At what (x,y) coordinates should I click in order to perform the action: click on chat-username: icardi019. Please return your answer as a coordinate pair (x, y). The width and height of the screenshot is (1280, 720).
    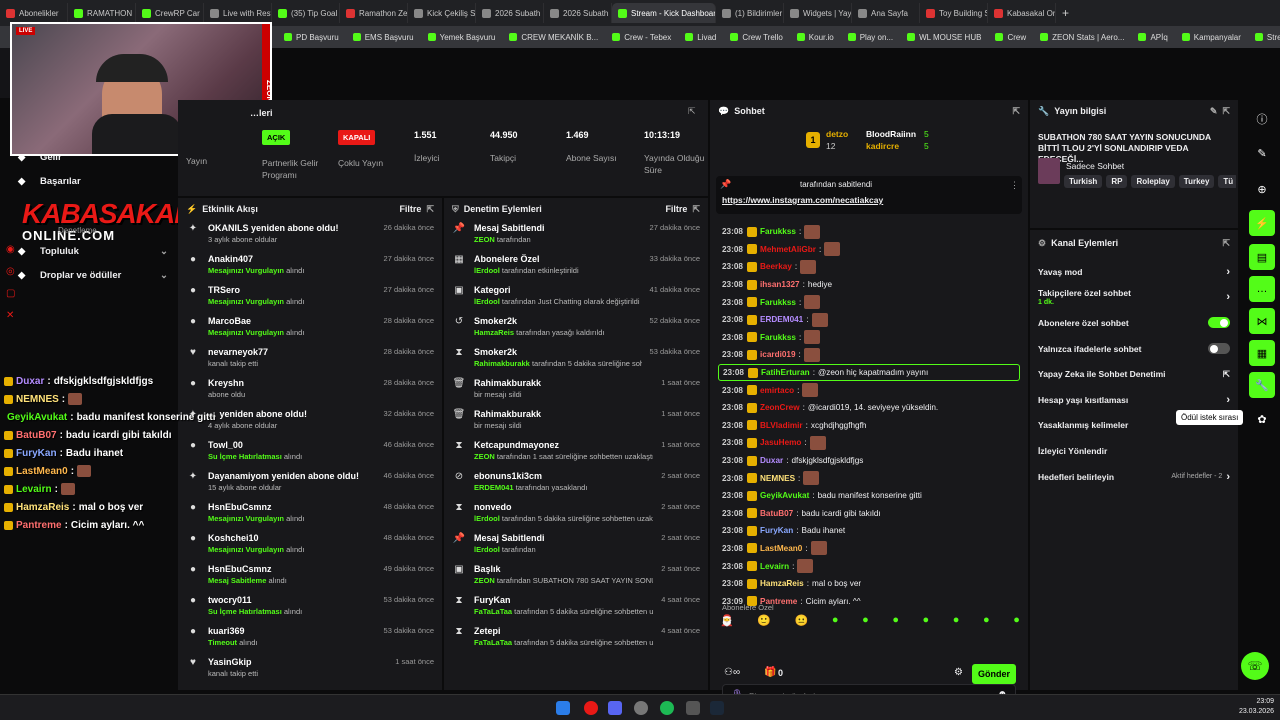
    Looking at the image, I should click on (778, 354).